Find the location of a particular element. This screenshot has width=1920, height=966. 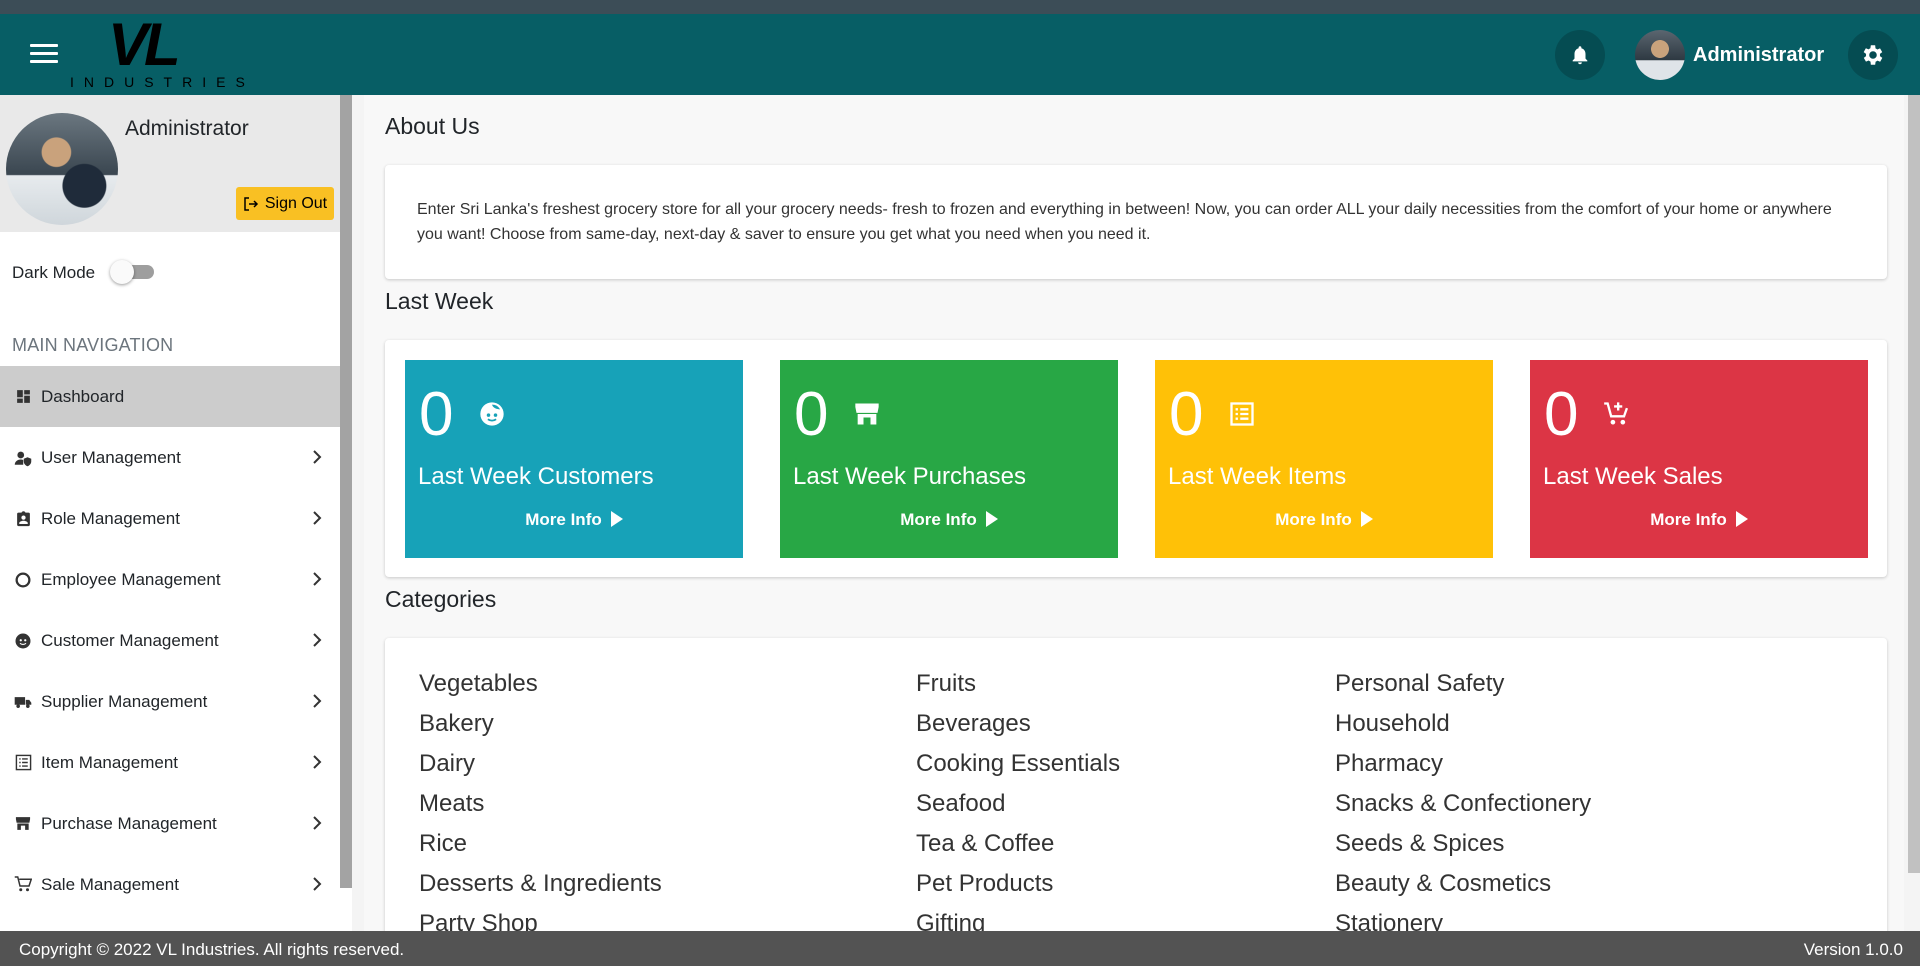

category-item: Bakery is located at coordinates (456, 724).